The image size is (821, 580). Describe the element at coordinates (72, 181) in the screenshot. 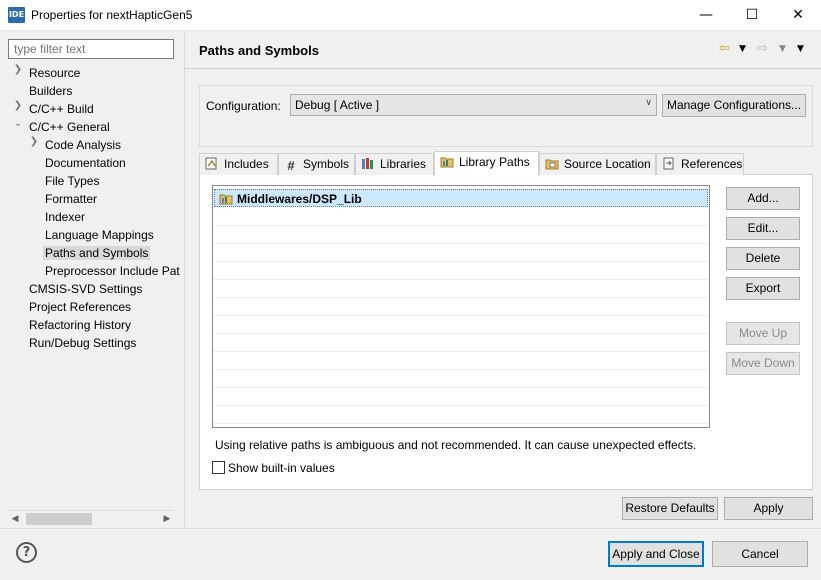

I see `tree-item-file-types: File Types` at that location.